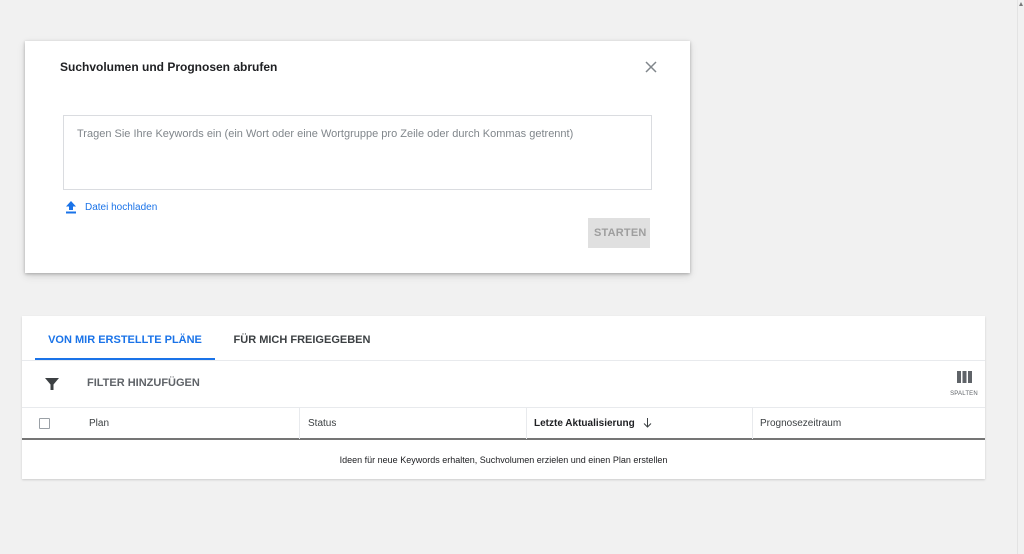  I want to click on columns-label: SPALTEN, so click(964, 394).